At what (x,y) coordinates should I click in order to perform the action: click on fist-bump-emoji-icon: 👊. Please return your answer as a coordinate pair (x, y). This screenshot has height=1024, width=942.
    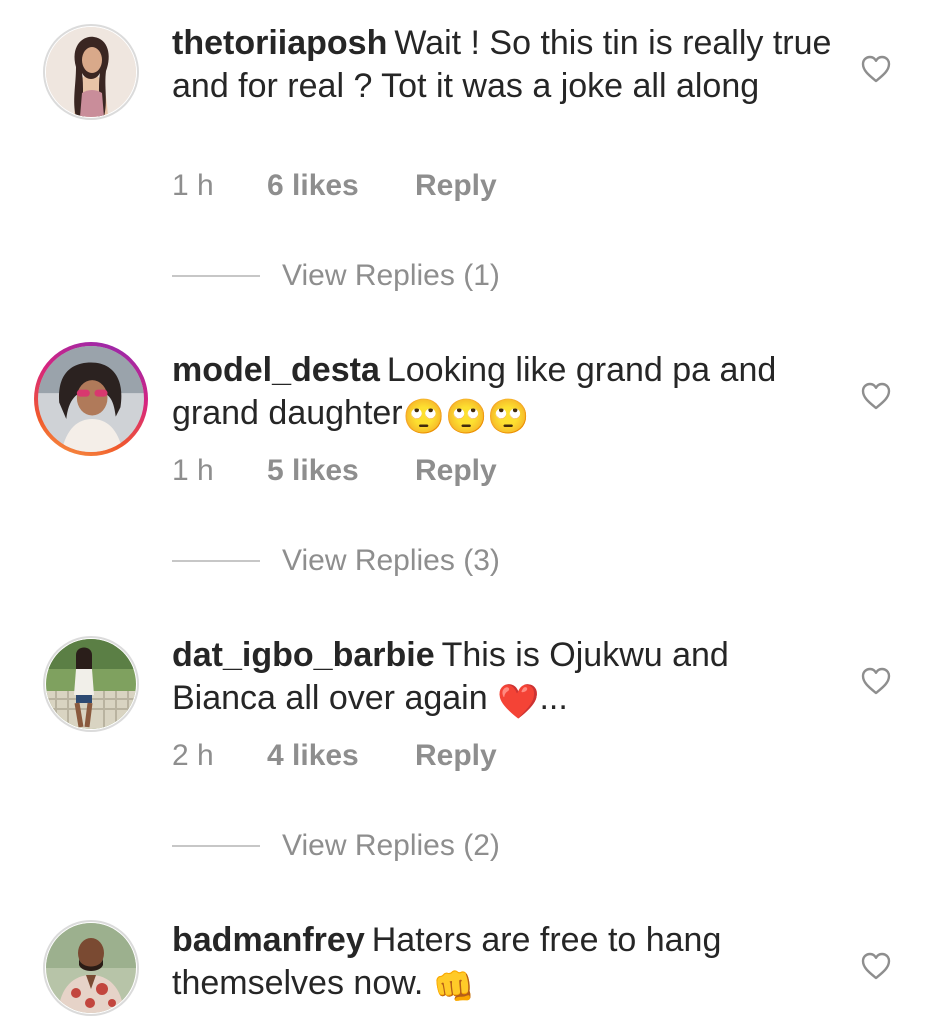
    Looking at the image, I should click on (454, 987).